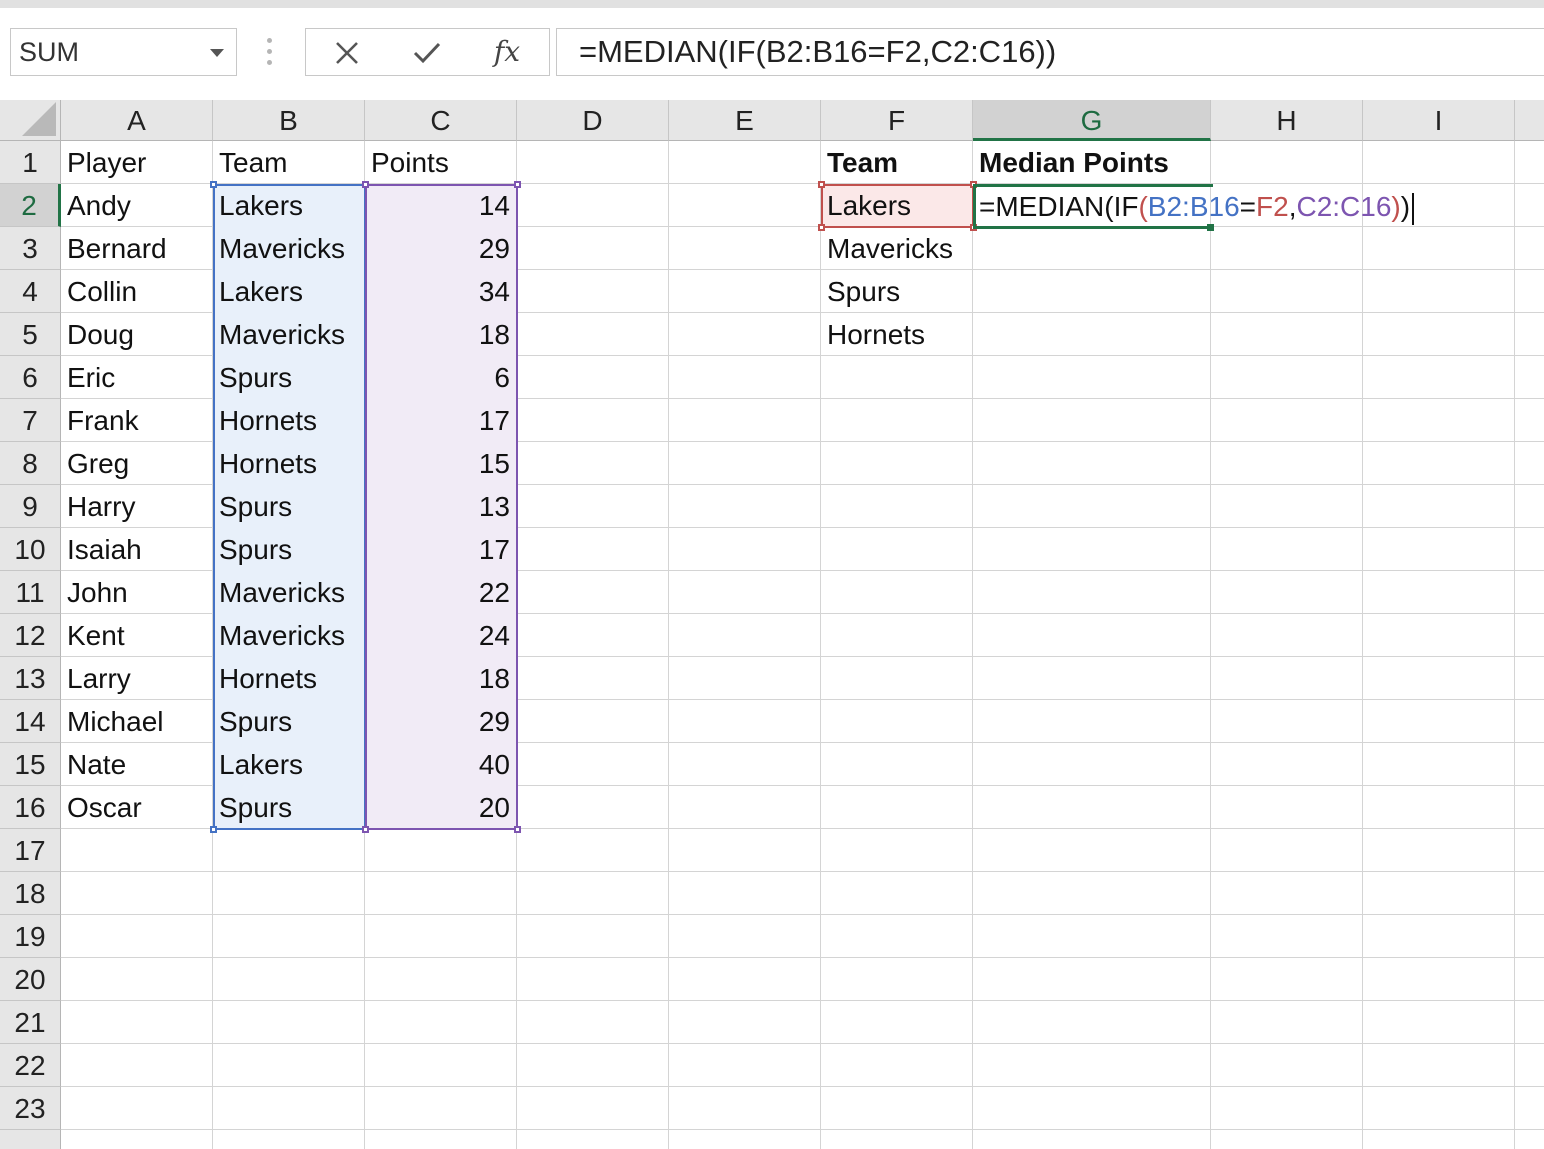  Describe the element at coordinates (98, 463) in the screenshot. I see `cell-a8: Greg` at that location.